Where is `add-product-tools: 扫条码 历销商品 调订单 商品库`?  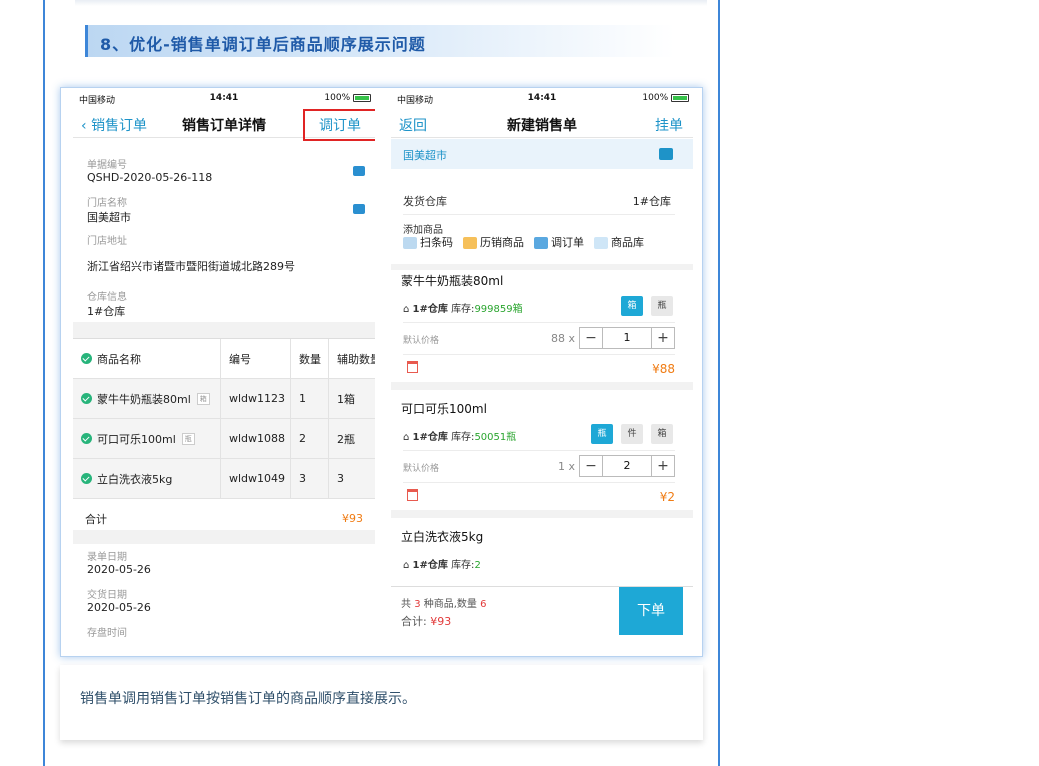 add-product-tools: 扫条码 历销商品 调订单 商品库 is located at coordinates (523, 242).